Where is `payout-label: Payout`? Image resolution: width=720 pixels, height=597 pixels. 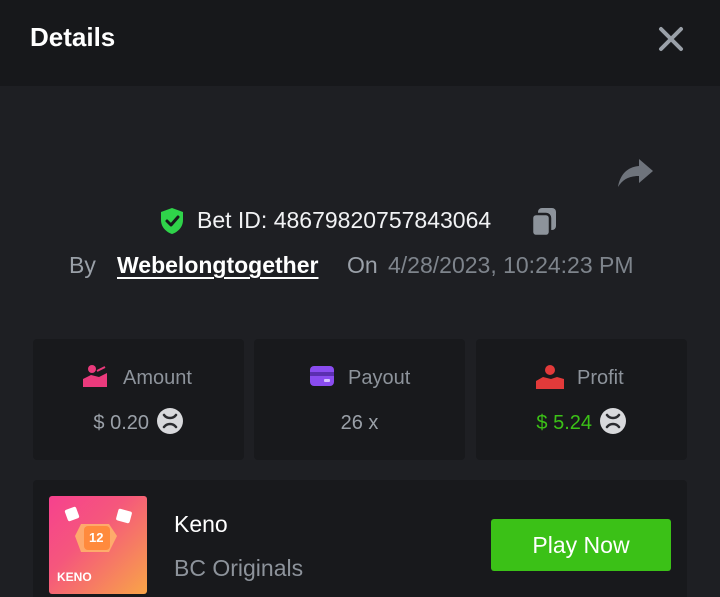
payout-label: Payout is located at coordinates (379, 378).